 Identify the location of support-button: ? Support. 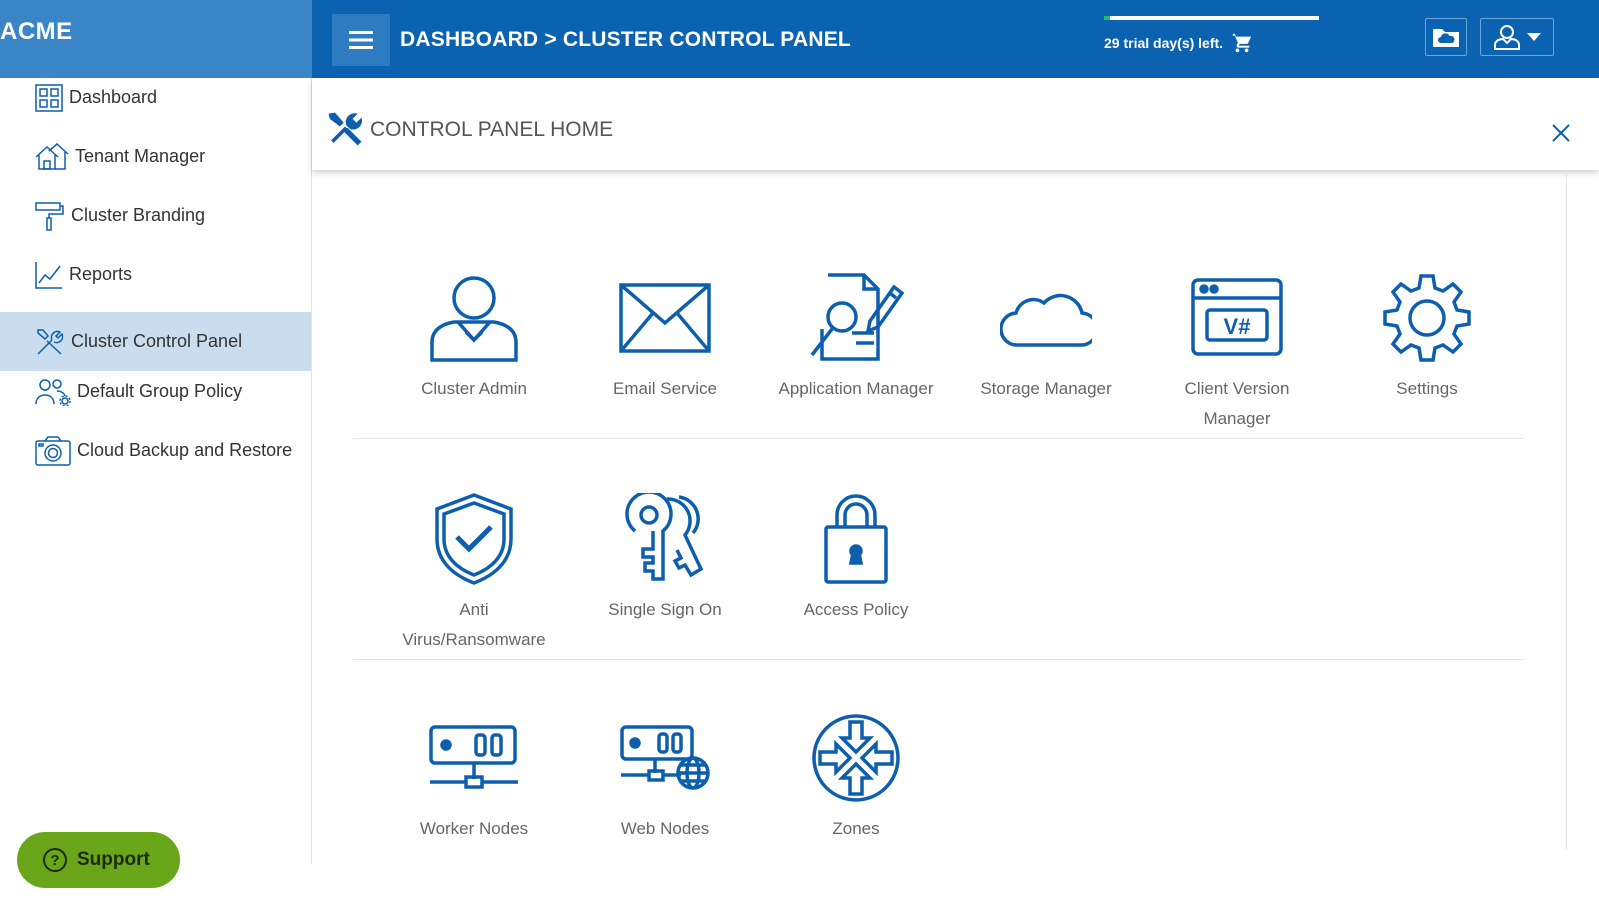
(98, 860).